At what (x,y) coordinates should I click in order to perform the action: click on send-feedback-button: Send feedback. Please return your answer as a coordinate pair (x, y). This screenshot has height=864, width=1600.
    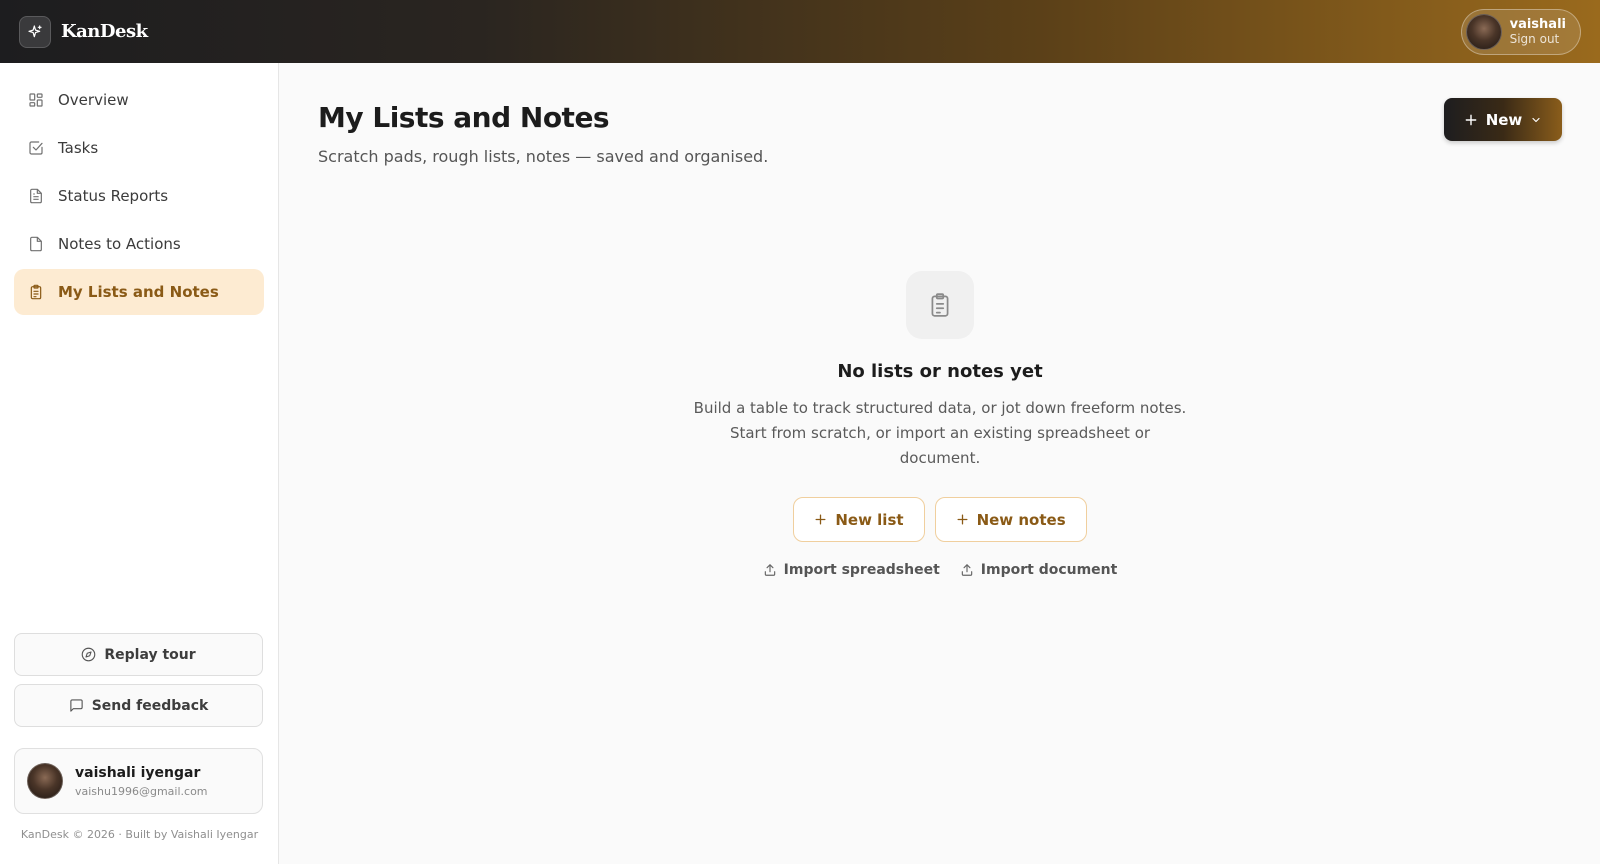
    Looking at the image, I should click on (138, 705).